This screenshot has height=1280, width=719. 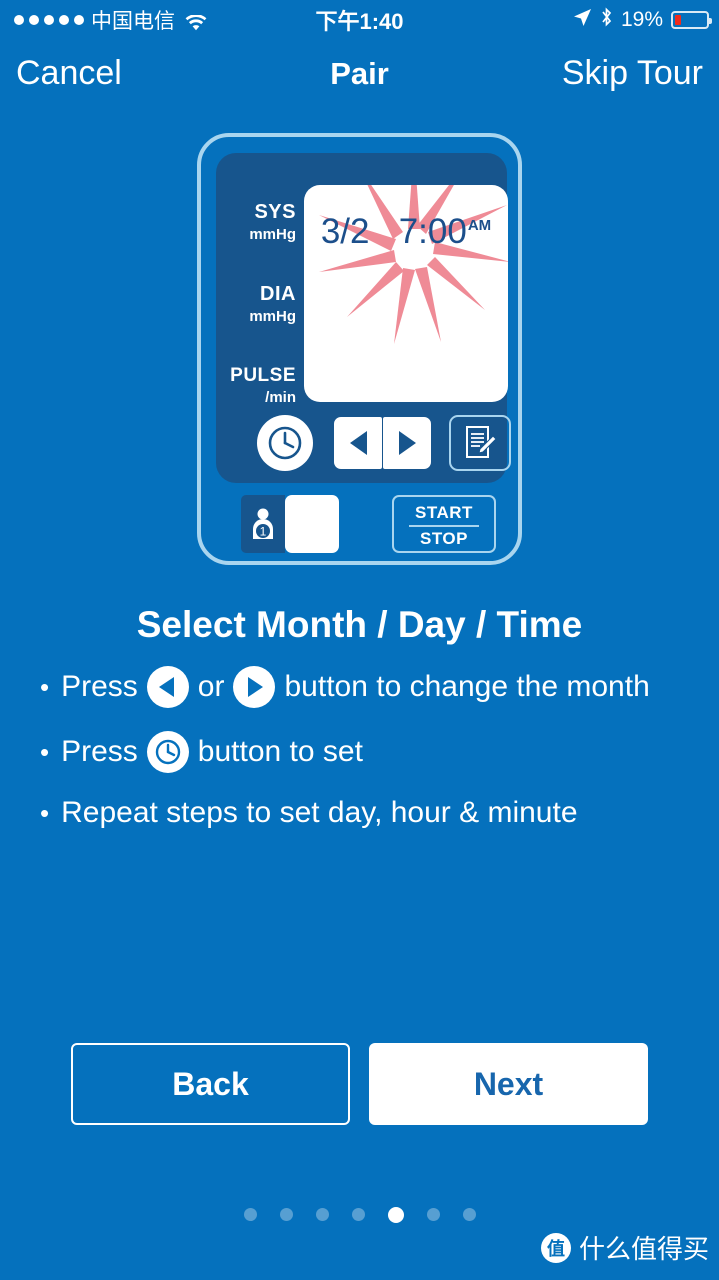 I want to click on device-button-row, so click(x=376, y=446).